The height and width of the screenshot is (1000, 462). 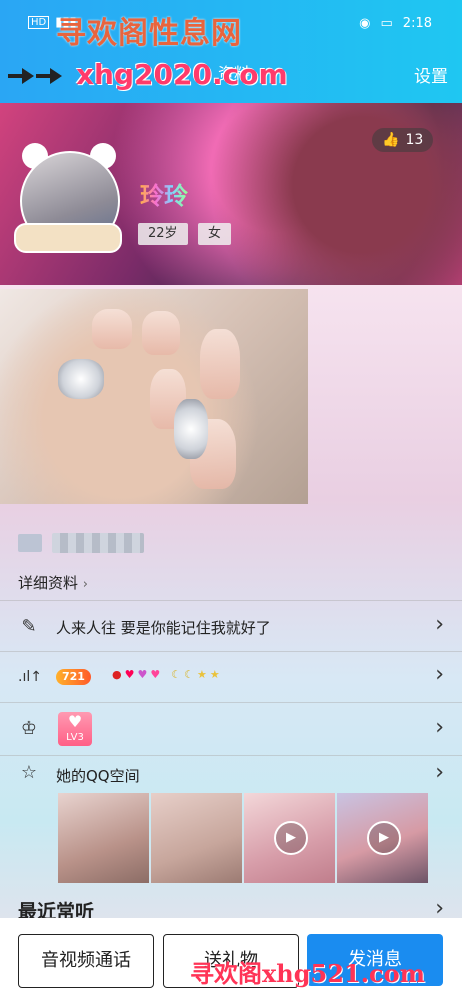 I want to click on crown-icon: ♔, so click(x=29, y=728).